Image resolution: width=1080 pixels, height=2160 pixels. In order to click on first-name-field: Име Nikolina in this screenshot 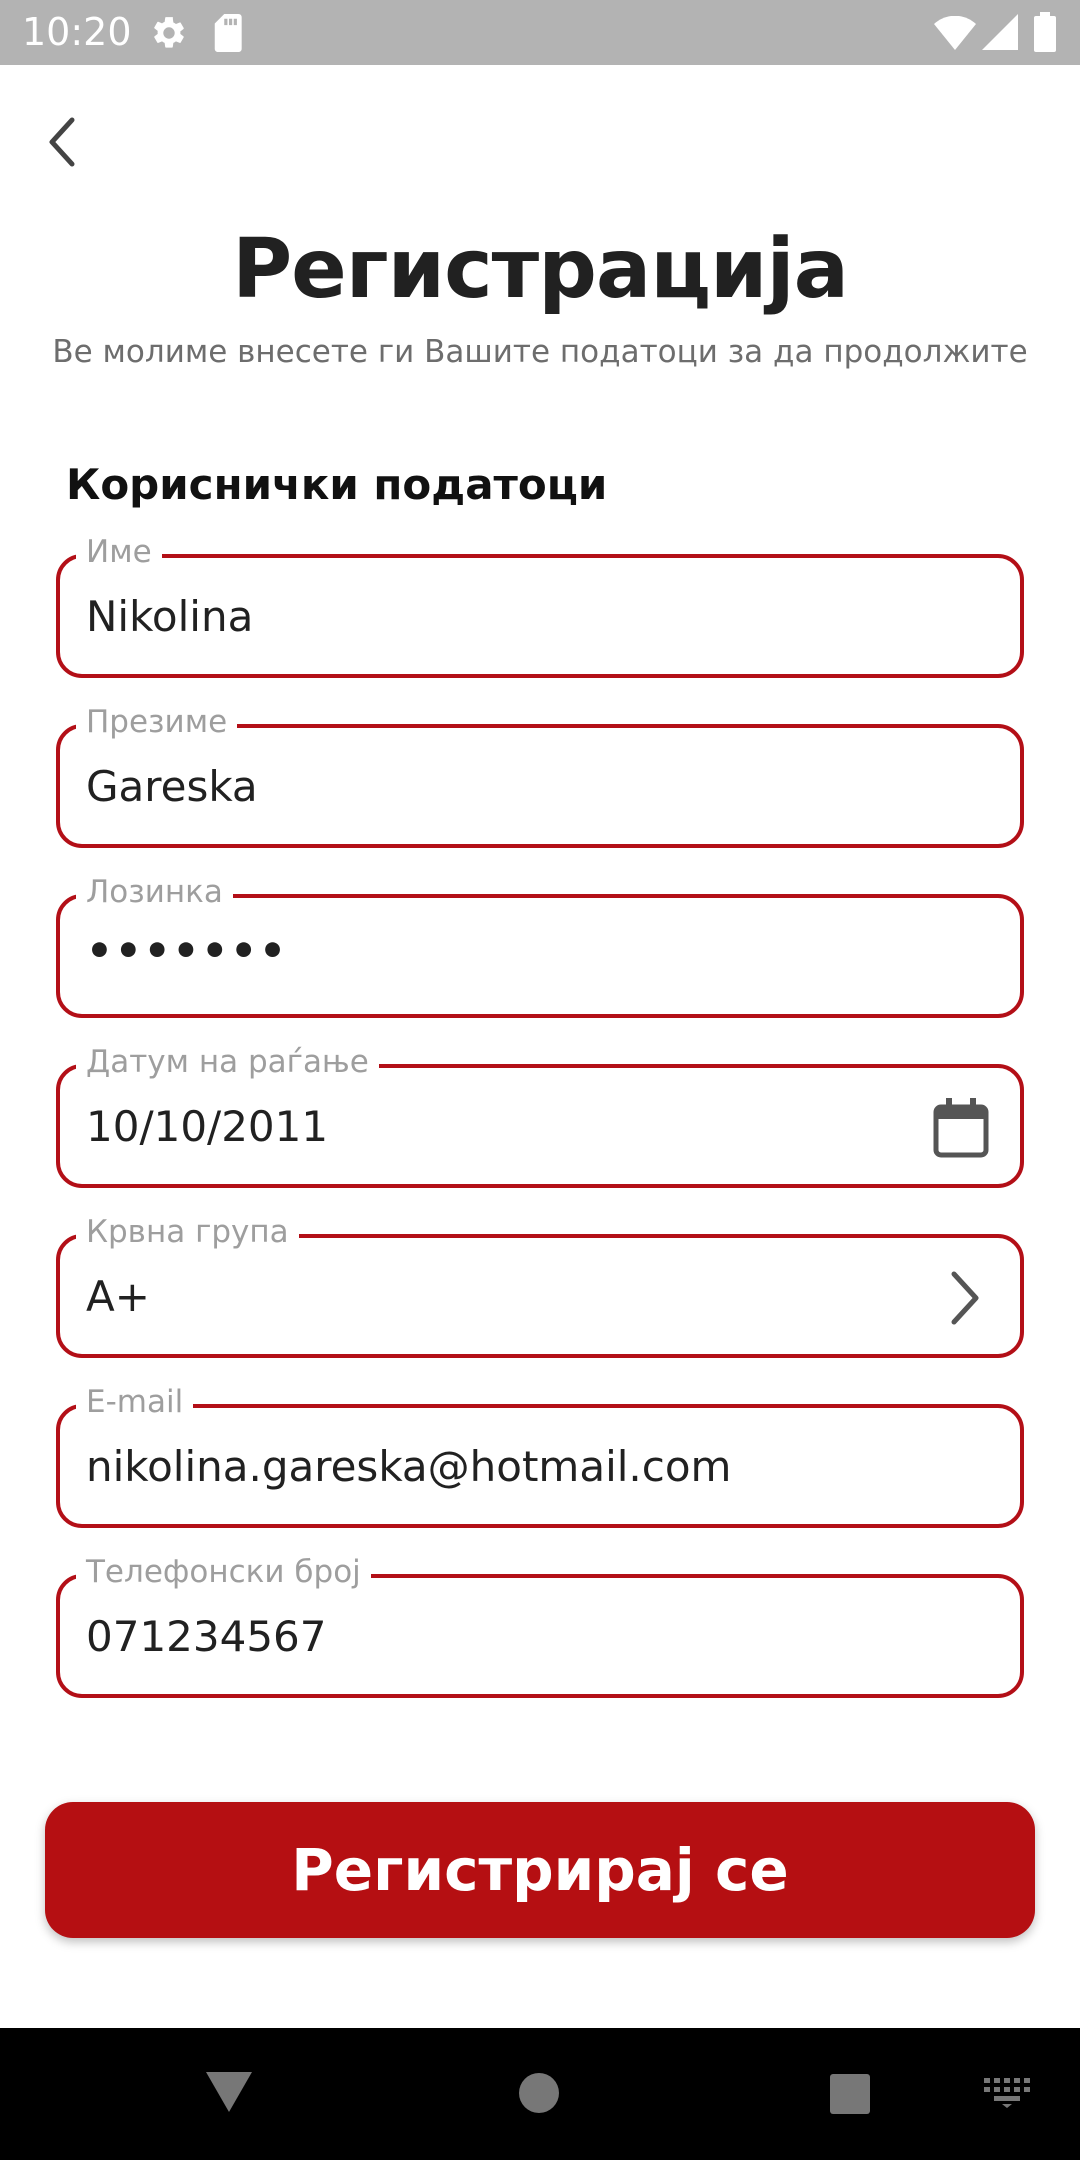, I will do `click(540, 605)`.